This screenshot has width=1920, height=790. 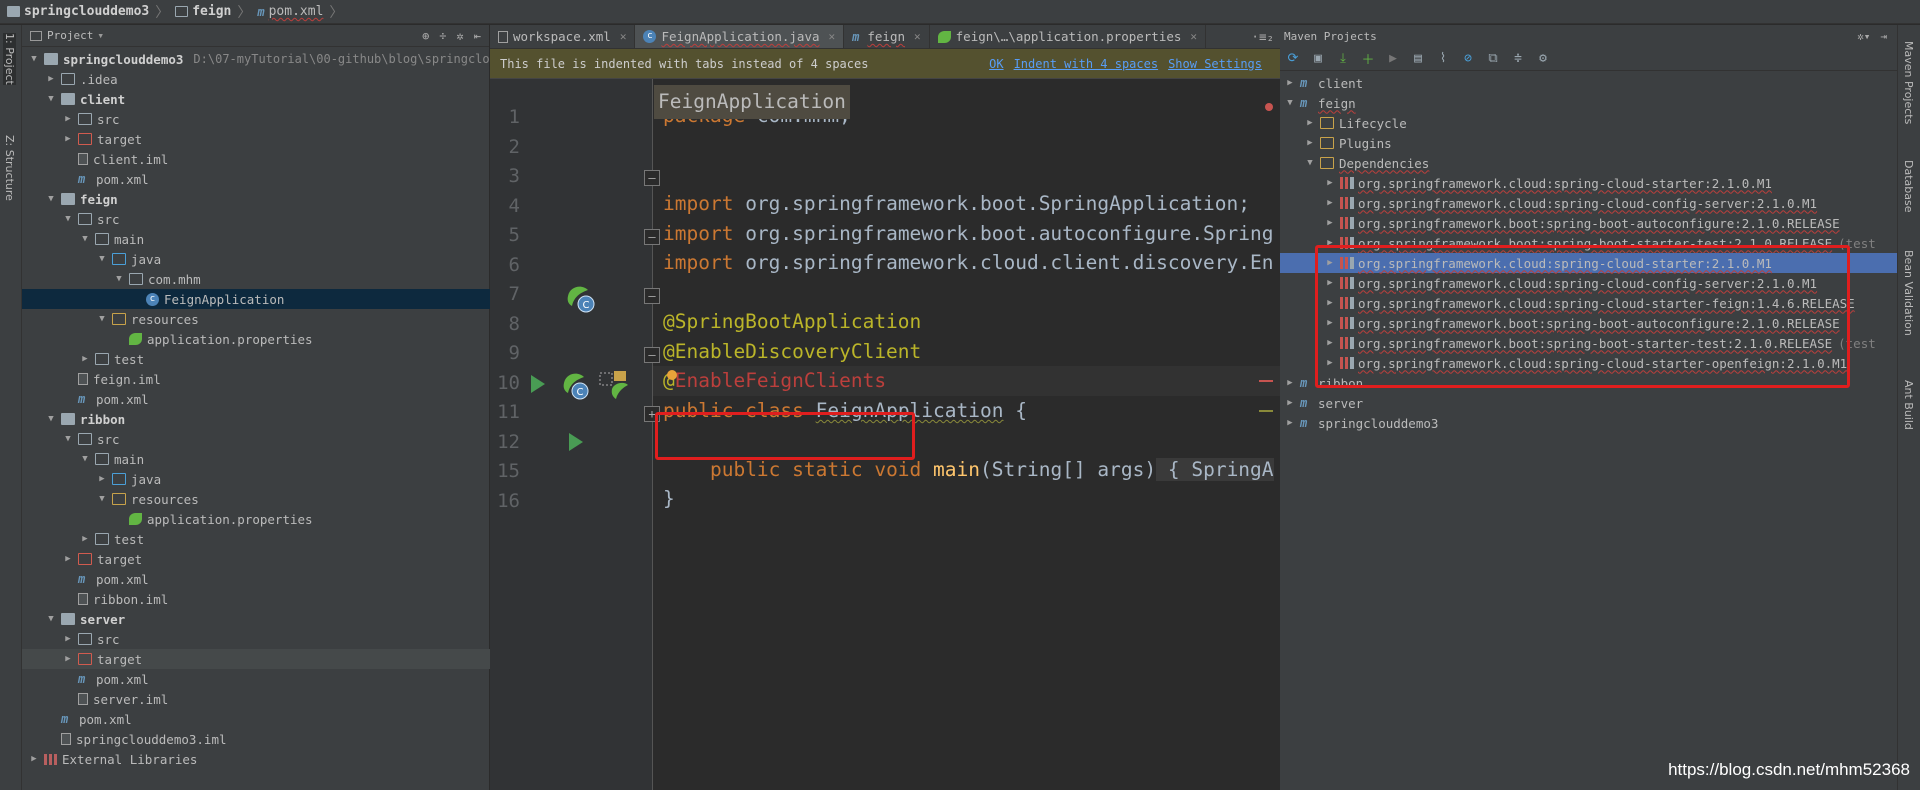 What do you see at coordinates (1543, 59) in the screenshot?
I see `maven-settings-icon: ⚙` at bounding box center [1543, 59].